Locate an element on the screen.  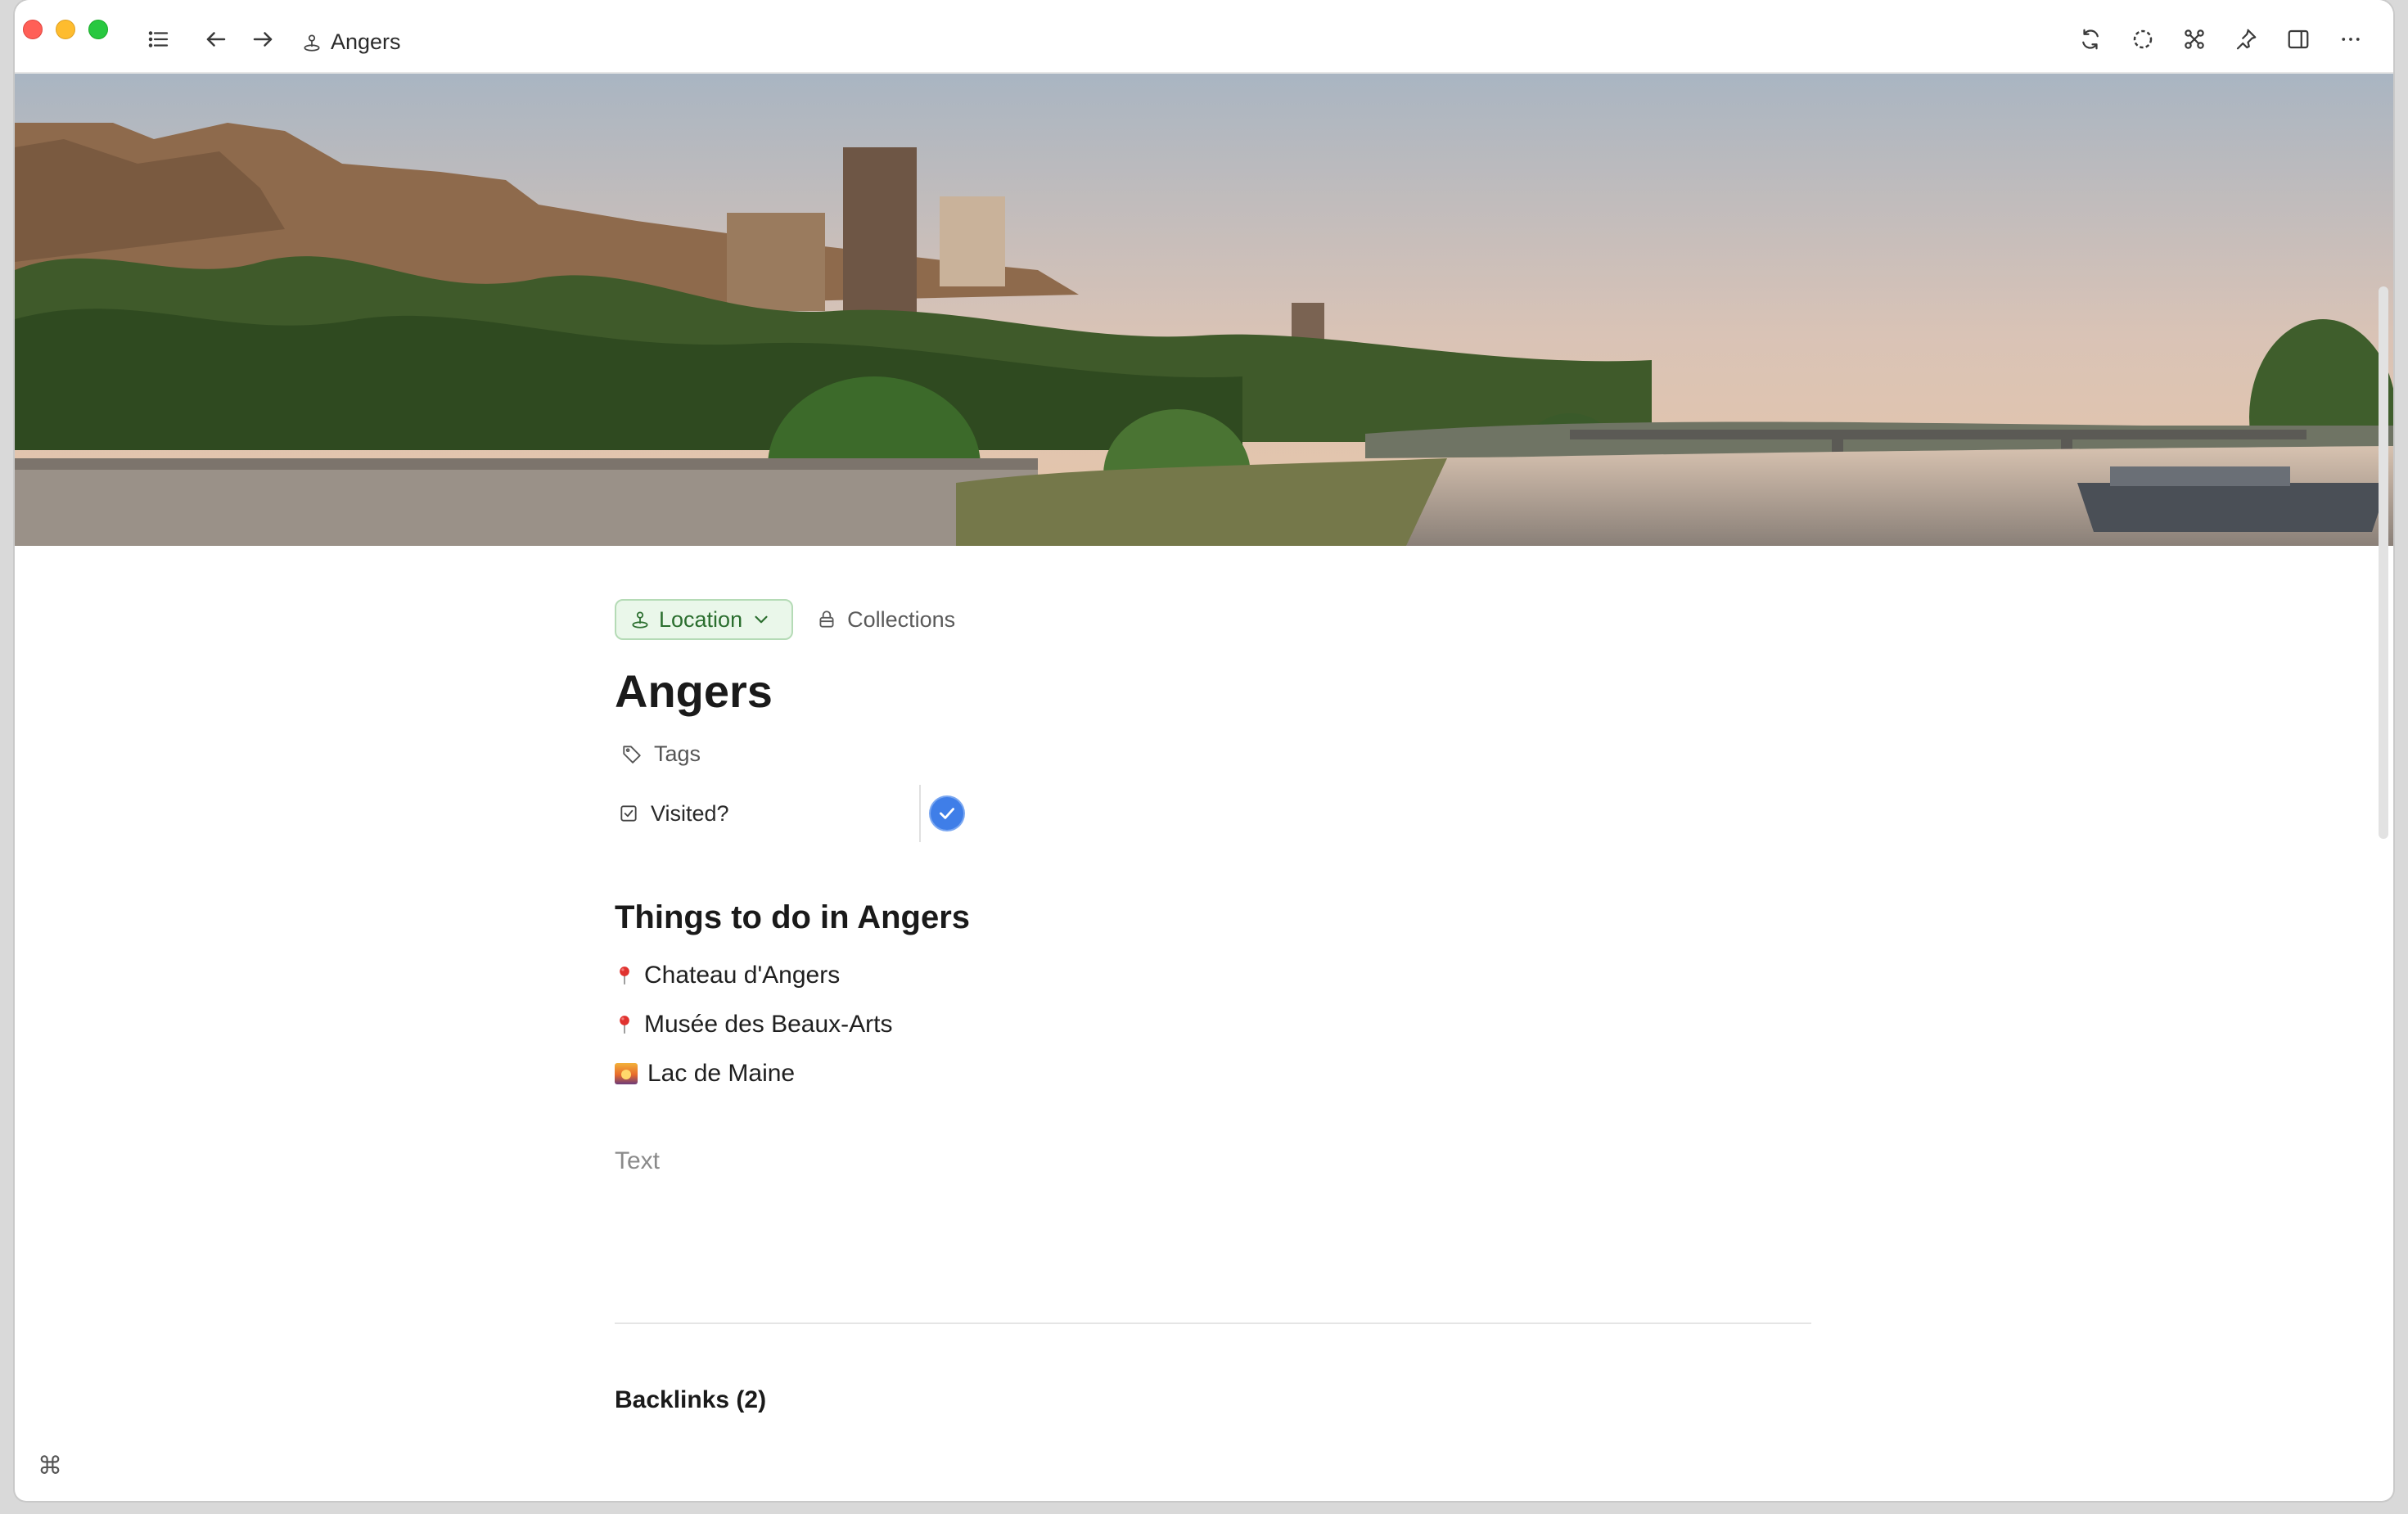
minimize-window-button is located at coordinates (65, 29).